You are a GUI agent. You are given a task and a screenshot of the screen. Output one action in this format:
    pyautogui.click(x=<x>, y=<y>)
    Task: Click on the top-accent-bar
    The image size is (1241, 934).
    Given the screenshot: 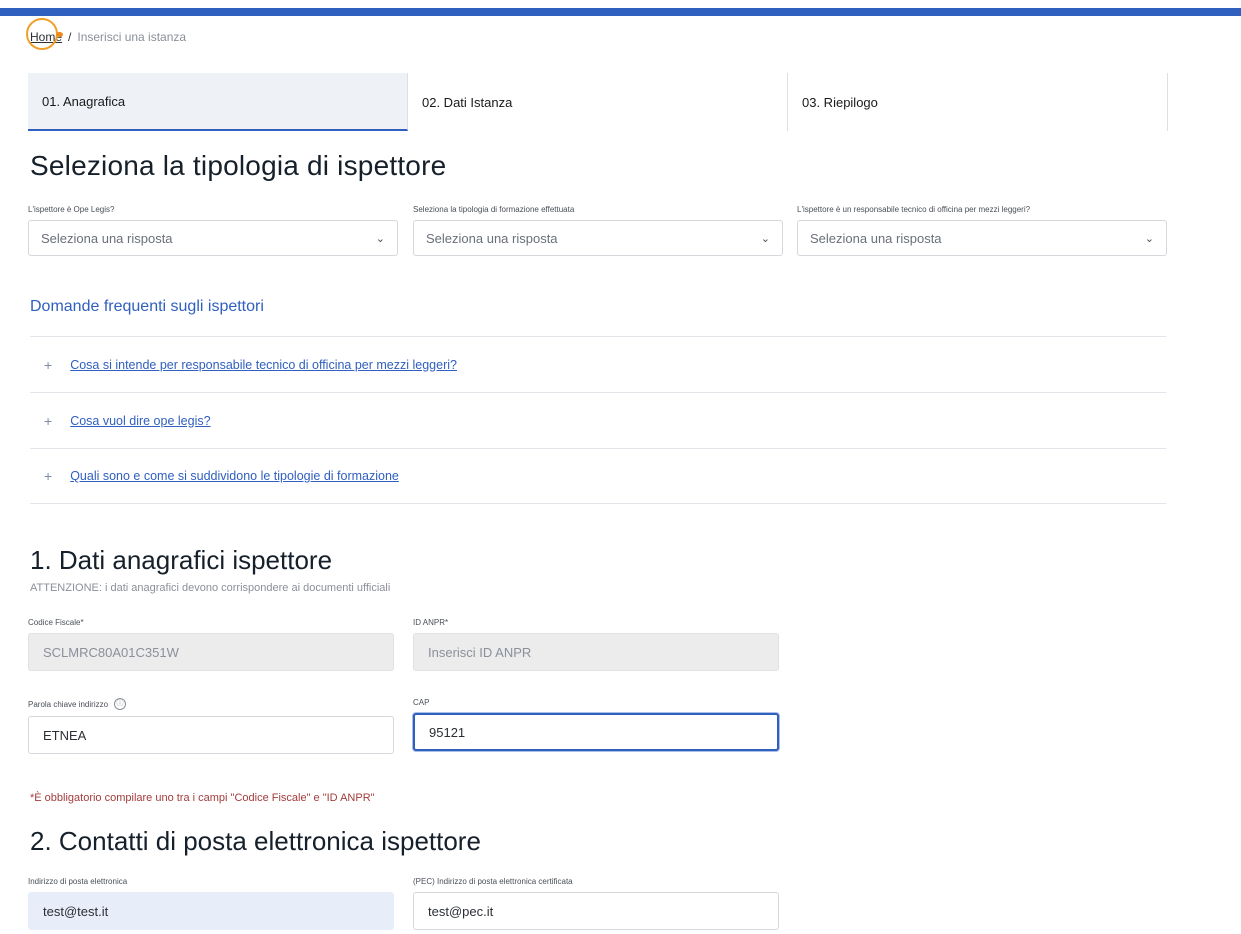 What is the action you would take?
    pyautogui.click(x=620, y=12)
    